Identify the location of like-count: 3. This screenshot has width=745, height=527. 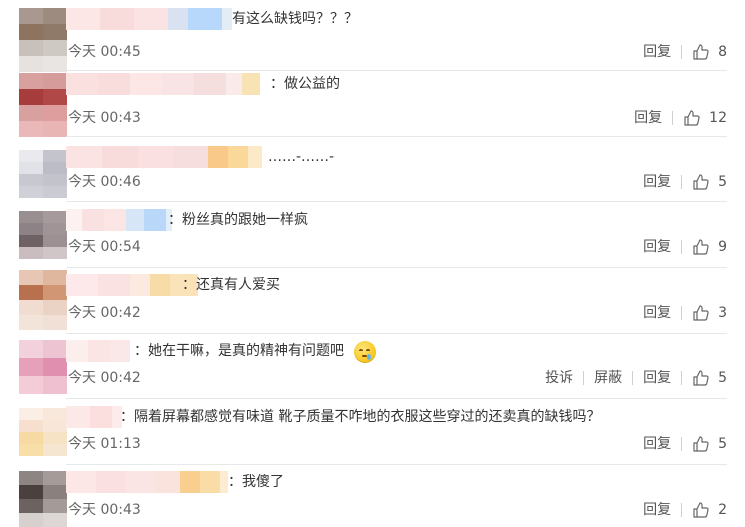
(722, 313).